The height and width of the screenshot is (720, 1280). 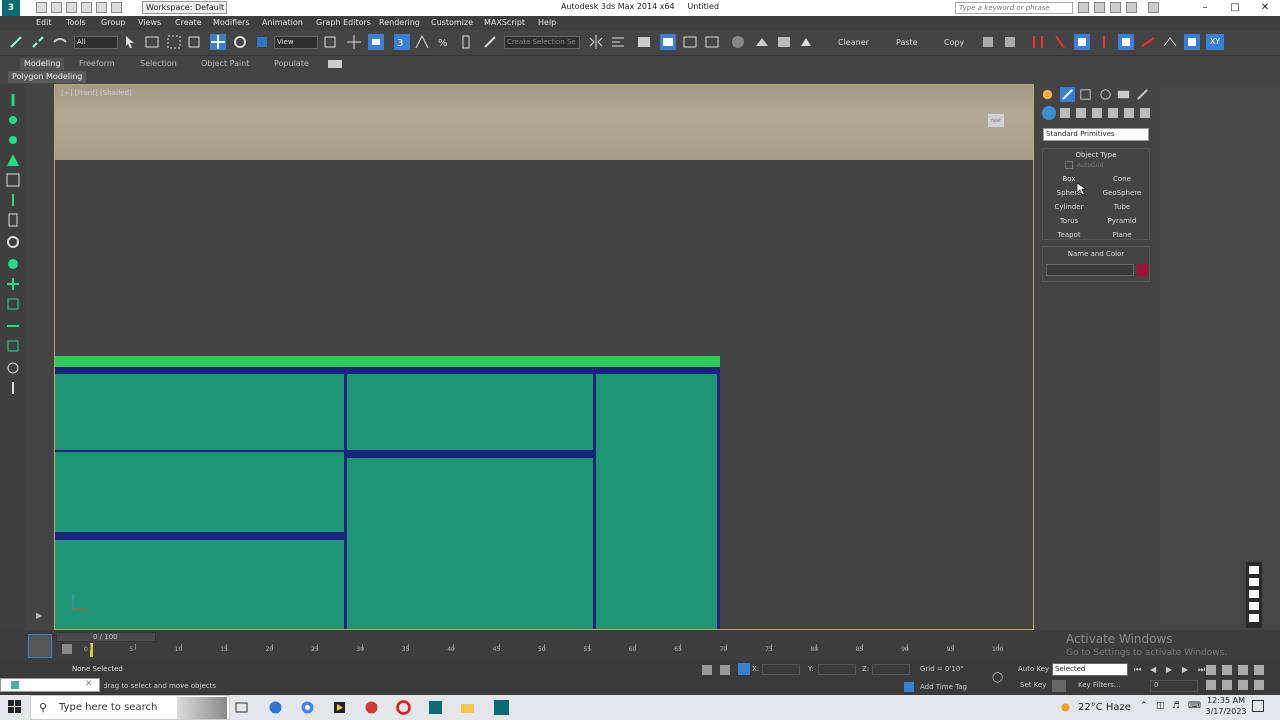 I want to click on weather-text: 22°C Haze, so click(x=1104, y=707).